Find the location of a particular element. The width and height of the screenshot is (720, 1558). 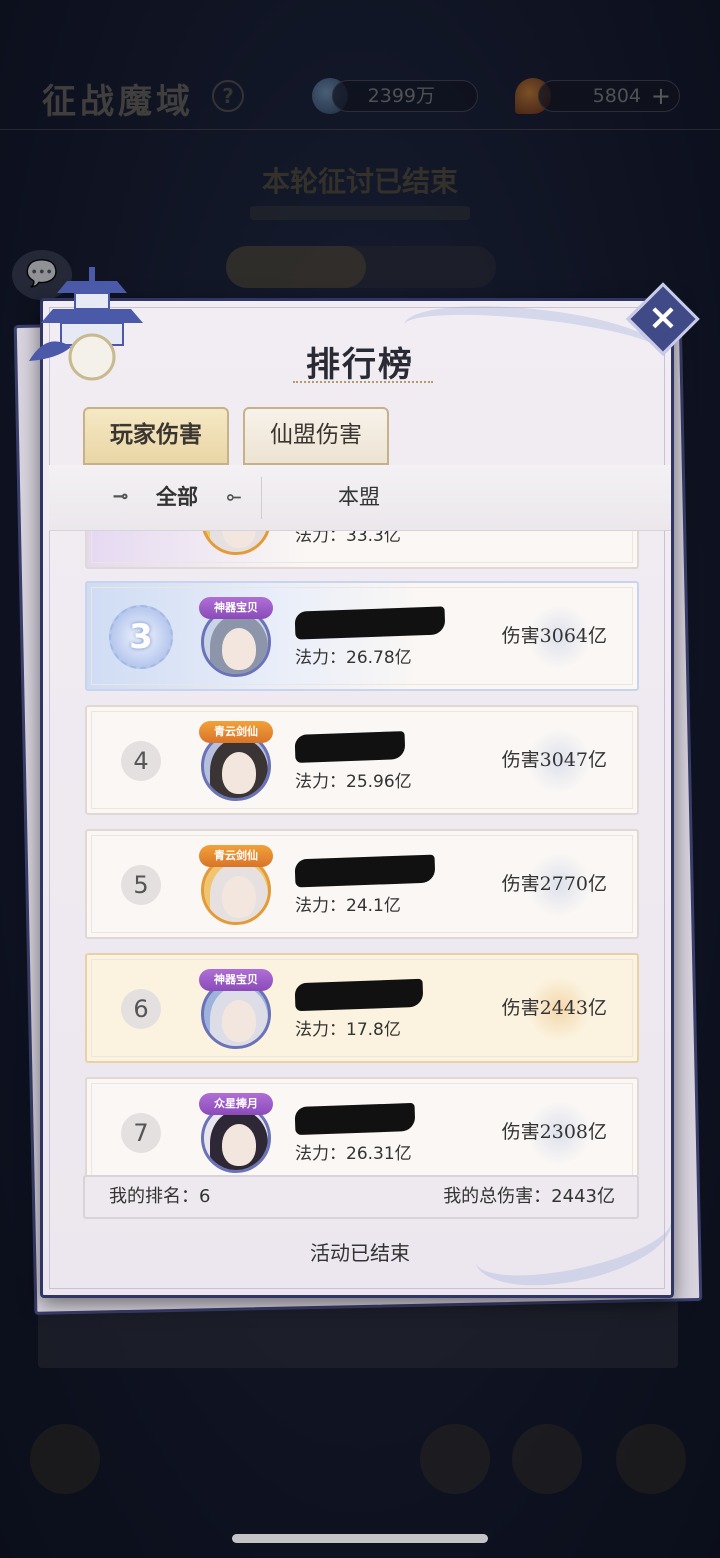

list-item: 法力：33.3亿 is located at coordinates (362, 550).